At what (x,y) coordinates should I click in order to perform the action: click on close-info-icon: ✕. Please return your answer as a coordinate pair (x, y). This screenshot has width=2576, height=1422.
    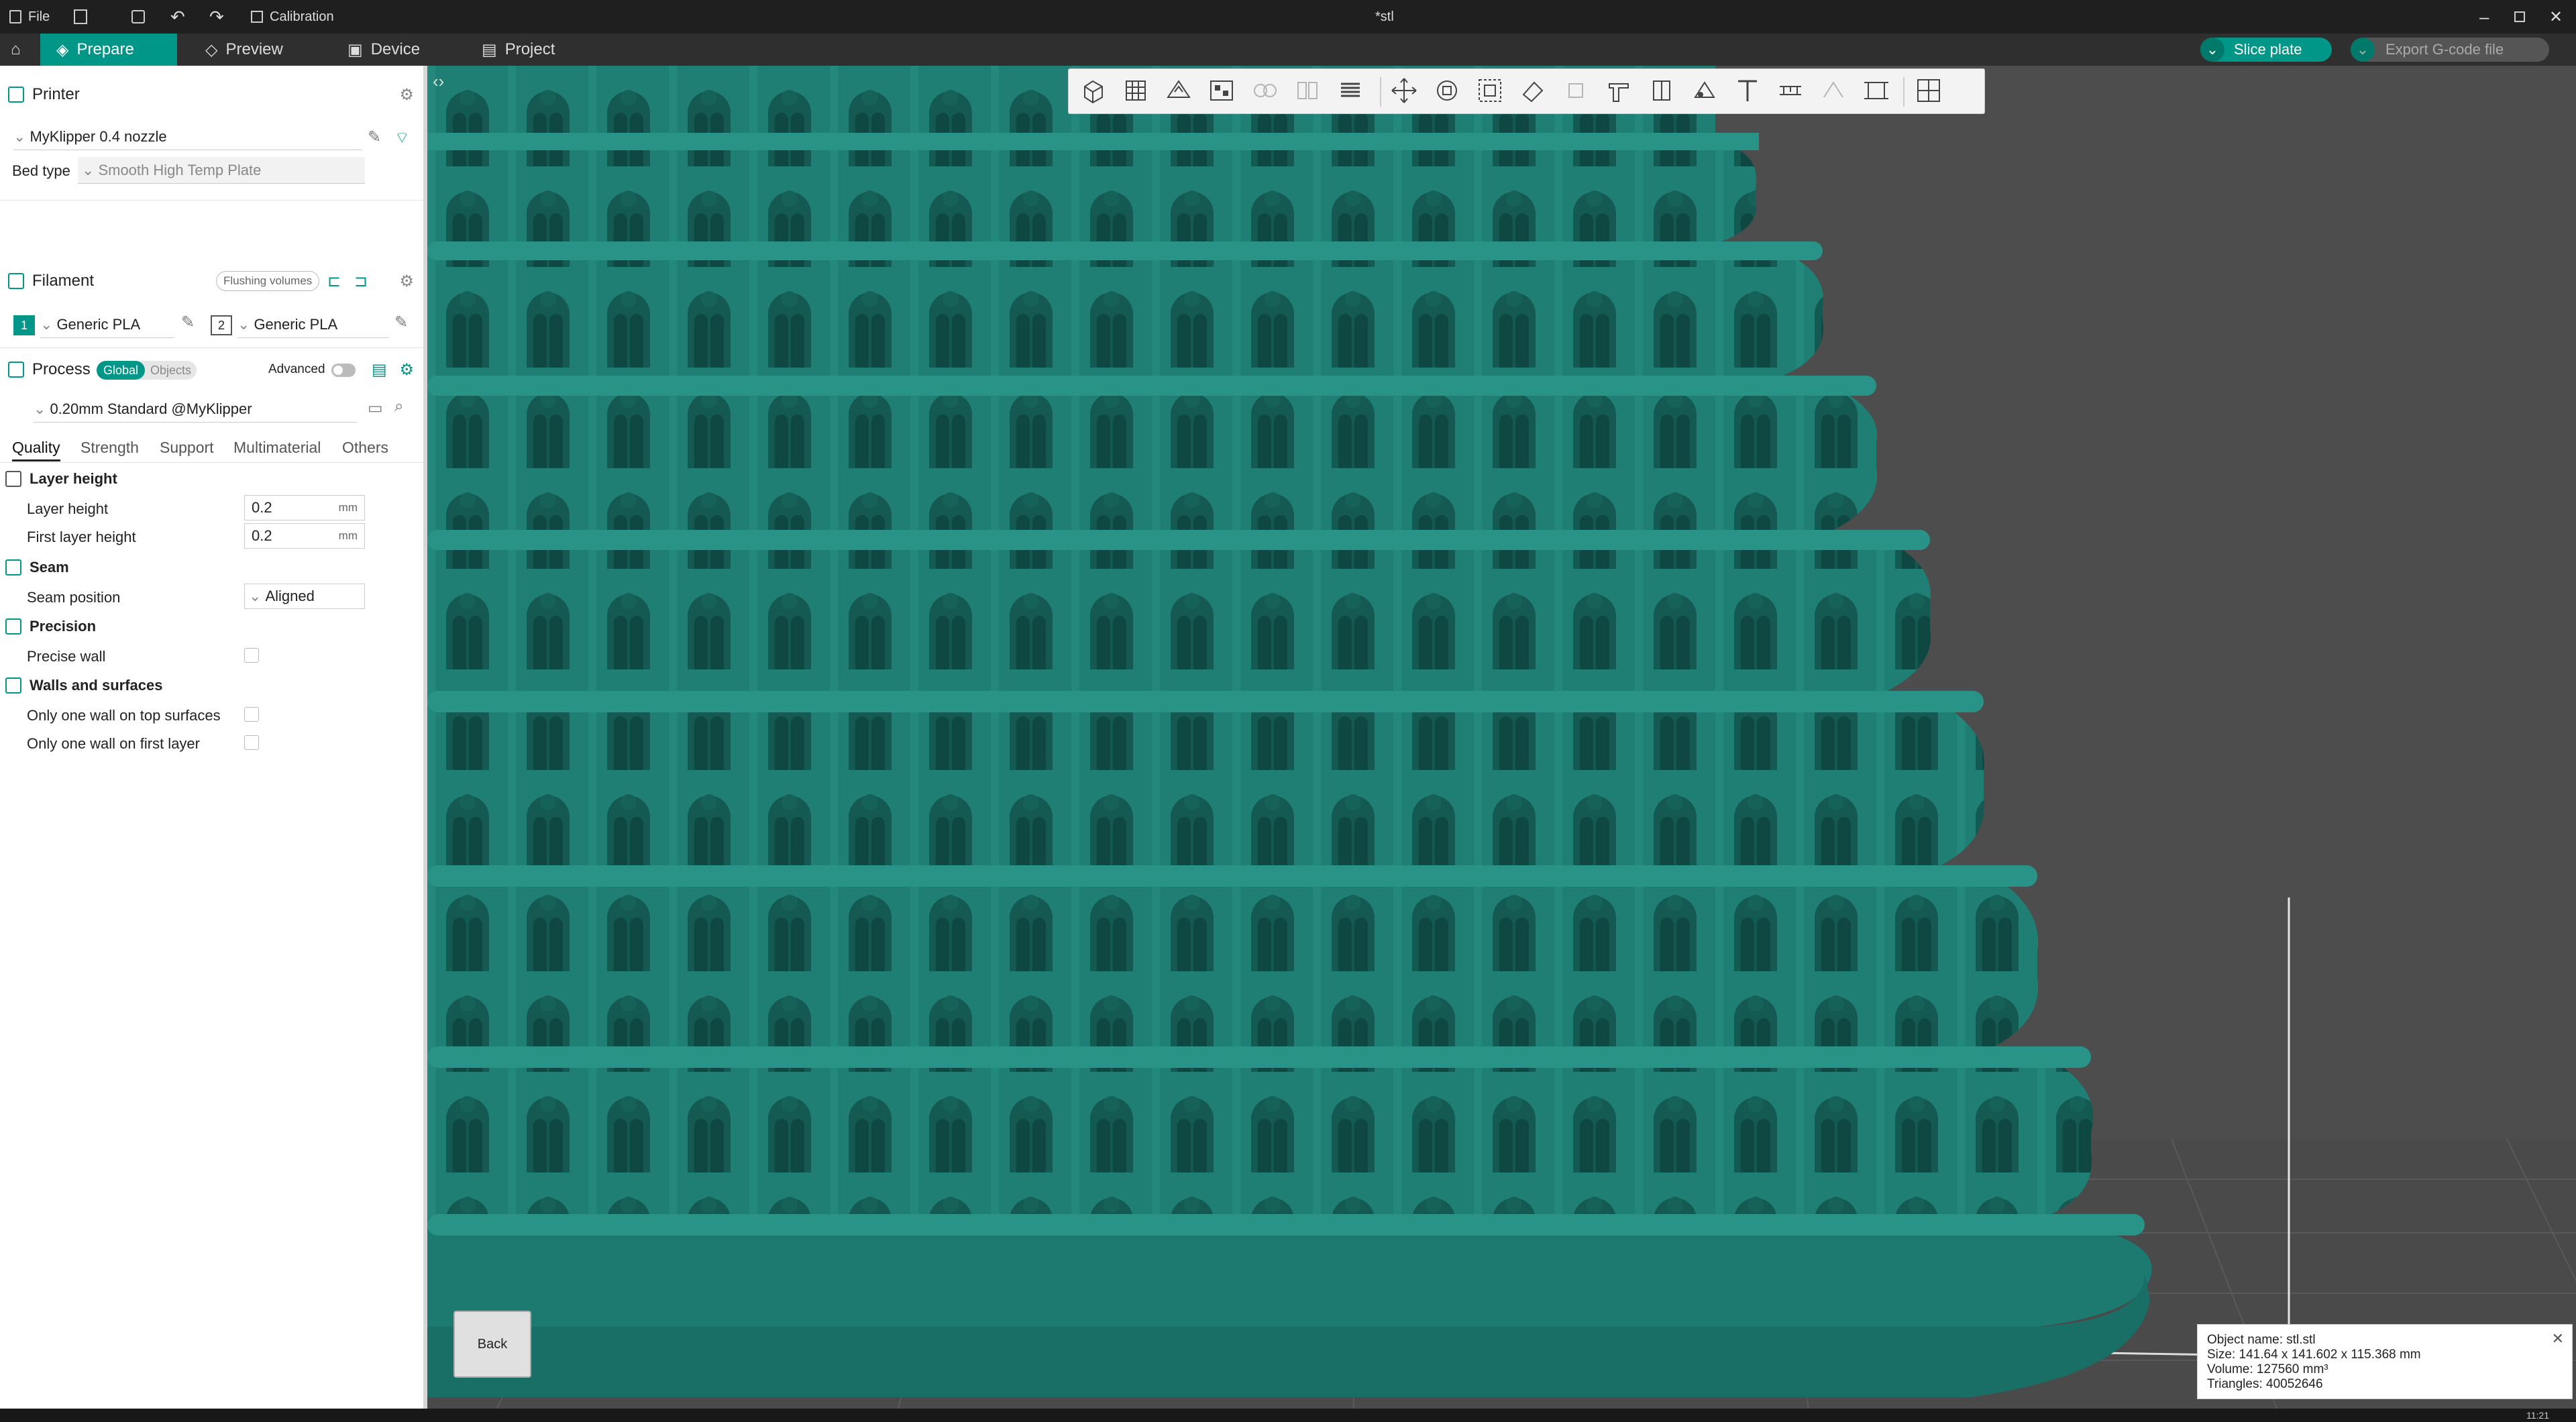
    Looking at the image, I should click on (2558, 1338).